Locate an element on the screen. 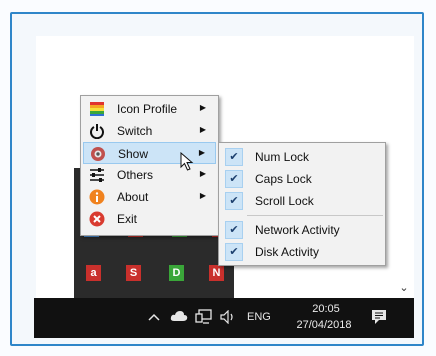  action-center-icon is located at coordinates (379, 317).